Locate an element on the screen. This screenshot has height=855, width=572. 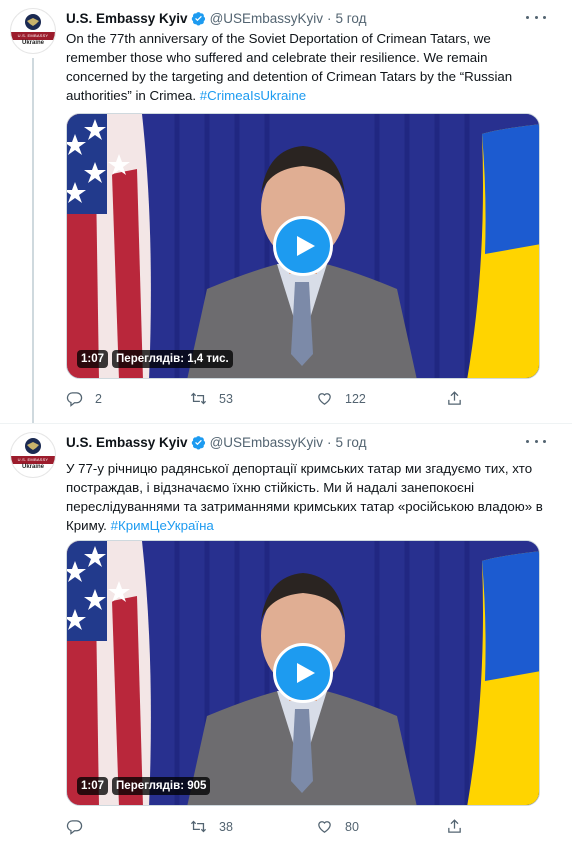
hashtag-link: #CrimeaIsUkraine is located at coordinates (253, 95).